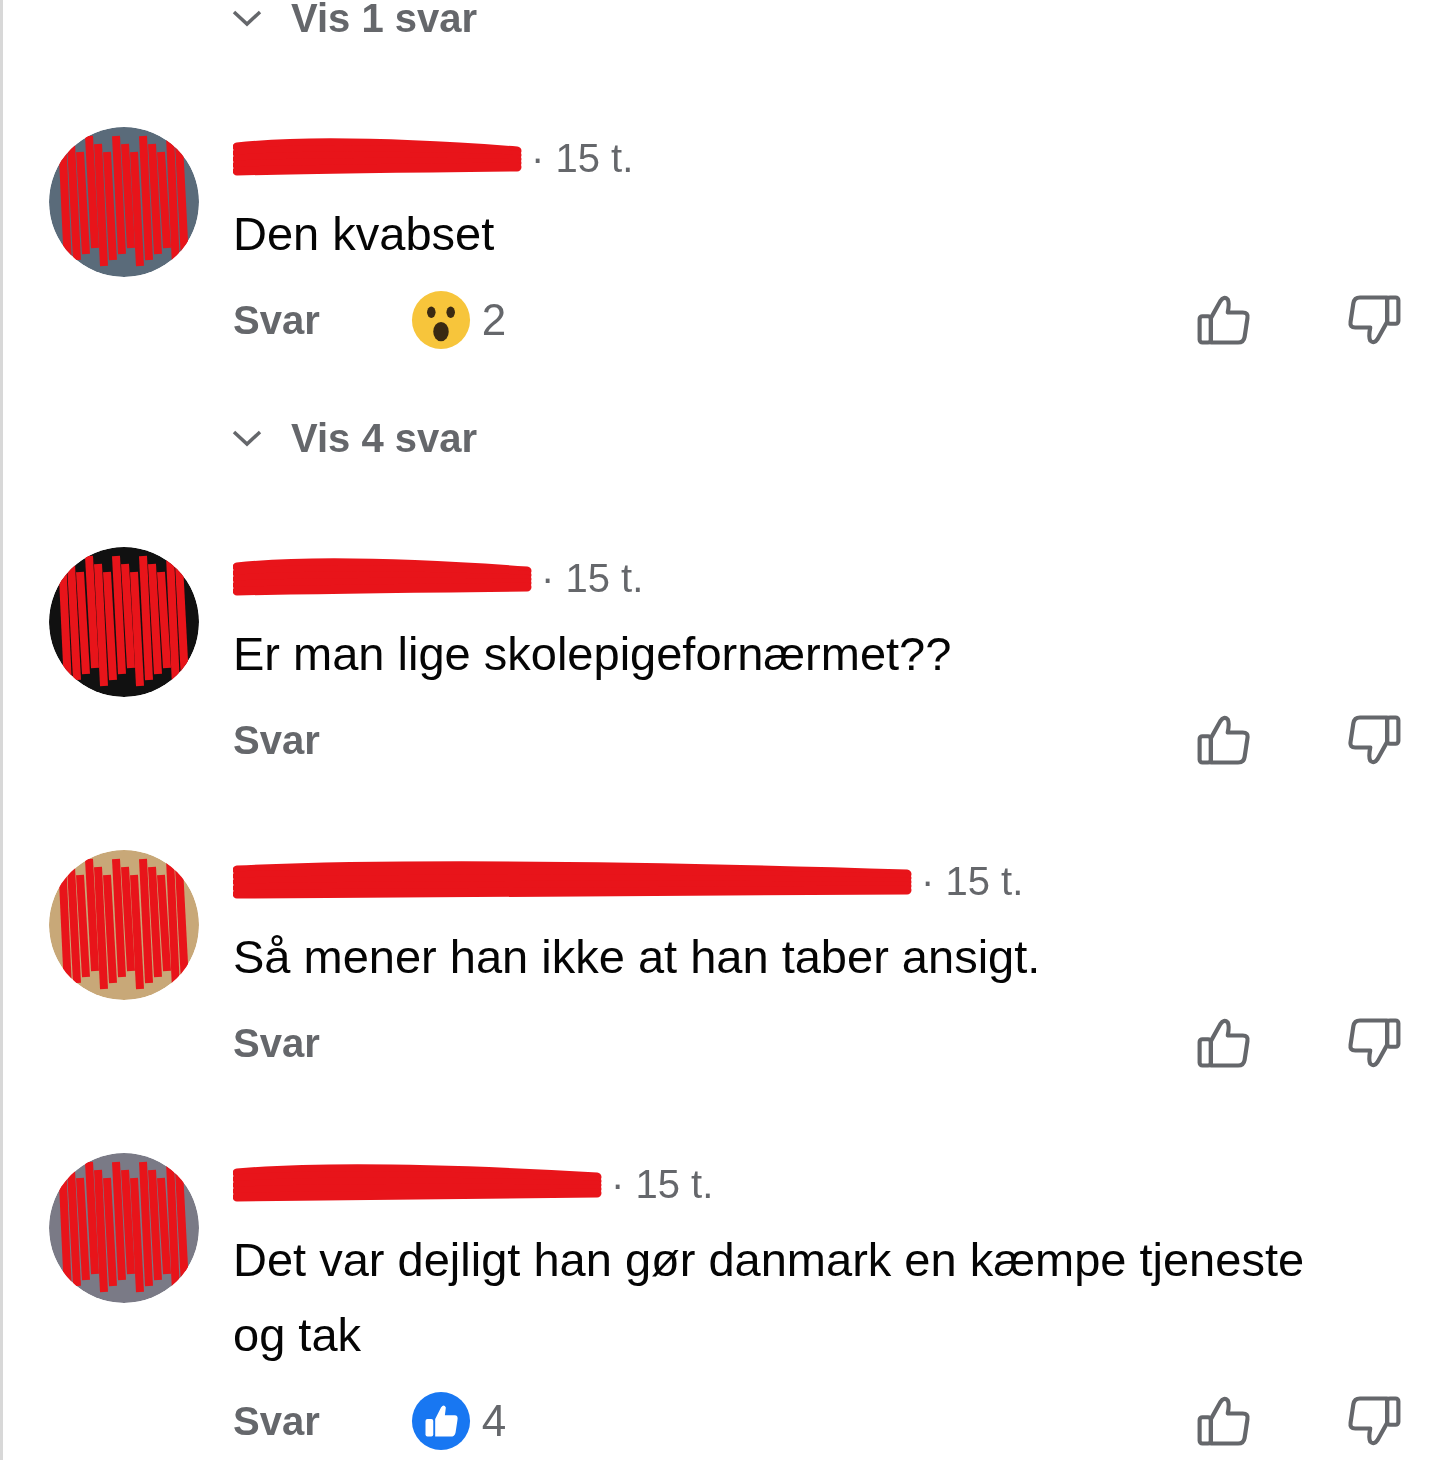 The width and height of the screenshot is (1440, 1460). What do you see at coordinates (440, 320) in the screenshot?
I see `surprised-face-icon` at bounding box center [440, 320].